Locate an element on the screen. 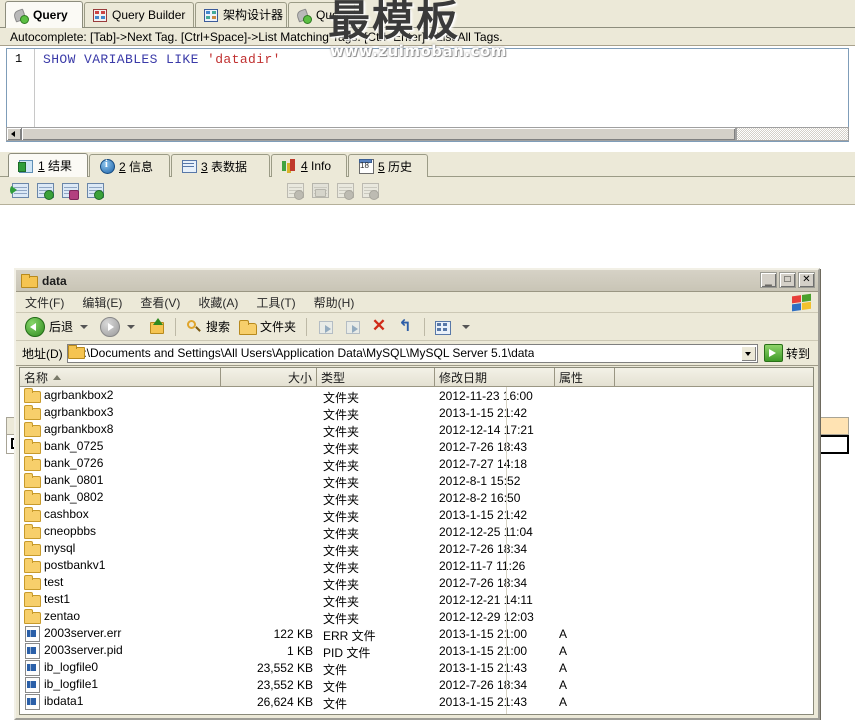 The width and height of the screenshot is (855, 720). file-row: ib_logfile0 23,552 KB 文件 2013-1-15 21:43 A is located at coordinates (416, 668).